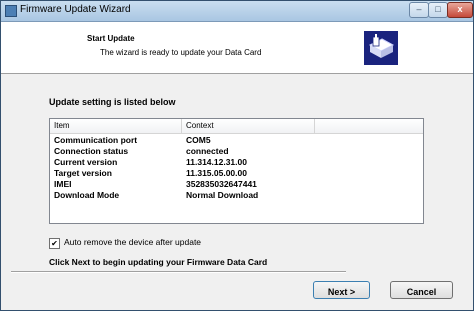 This screenshot has width=474, height=311. I want to click on row-item: Current version, so click(86, 162).